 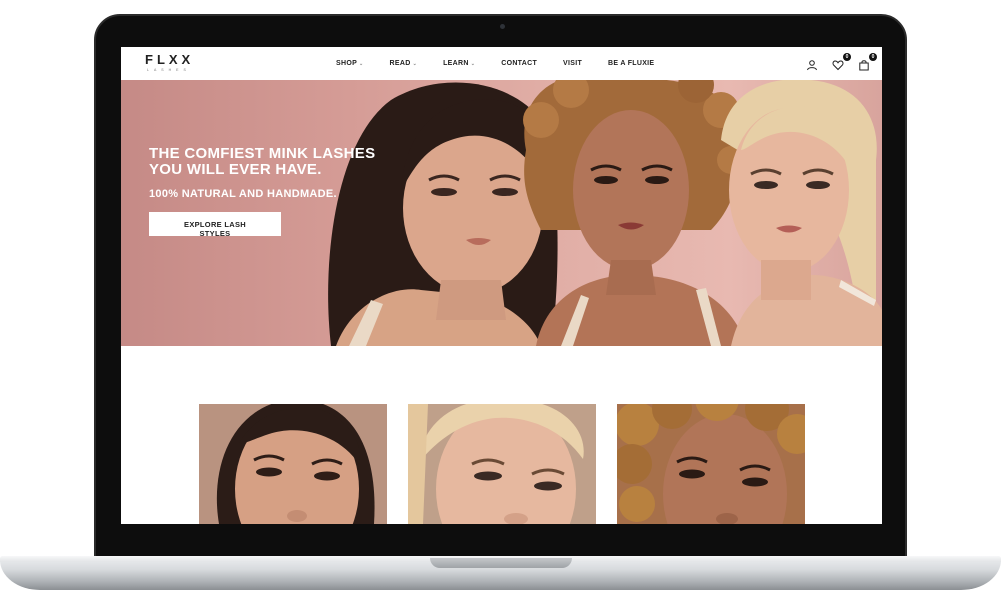 What do you see at coordinates (215, 225) in the screenshot?
I see `explore-lash-styles-button: EXPLORE LASH STYLES` at bounding box center [215, 225].